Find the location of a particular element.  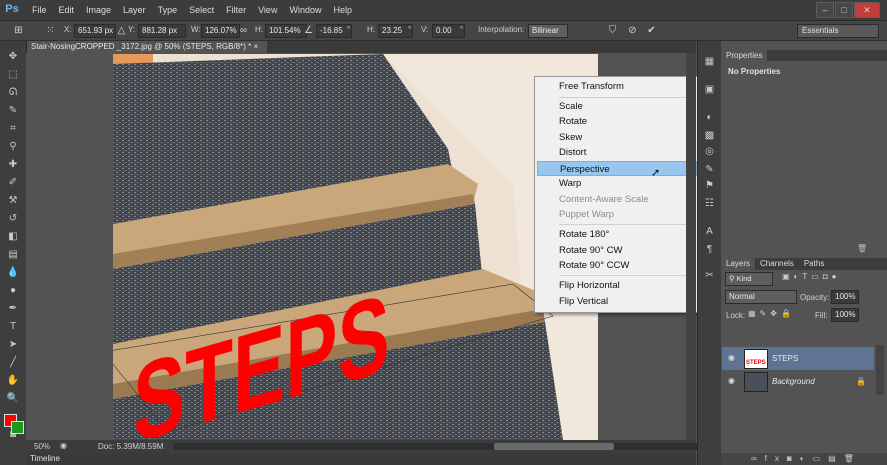

close-tab-icon: × is located at coordinates (255, 46).